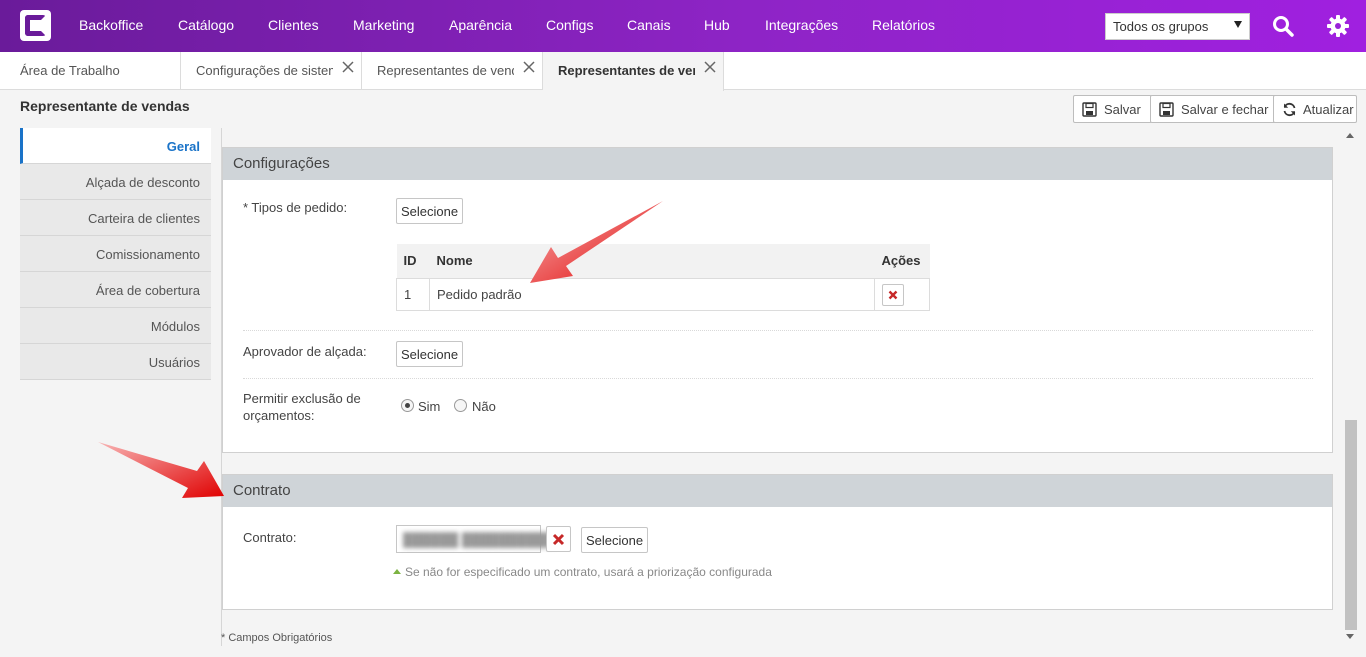 This screenshot has width=1366, height=657. I want to click on triangle-up-icon, so click(397, 571).